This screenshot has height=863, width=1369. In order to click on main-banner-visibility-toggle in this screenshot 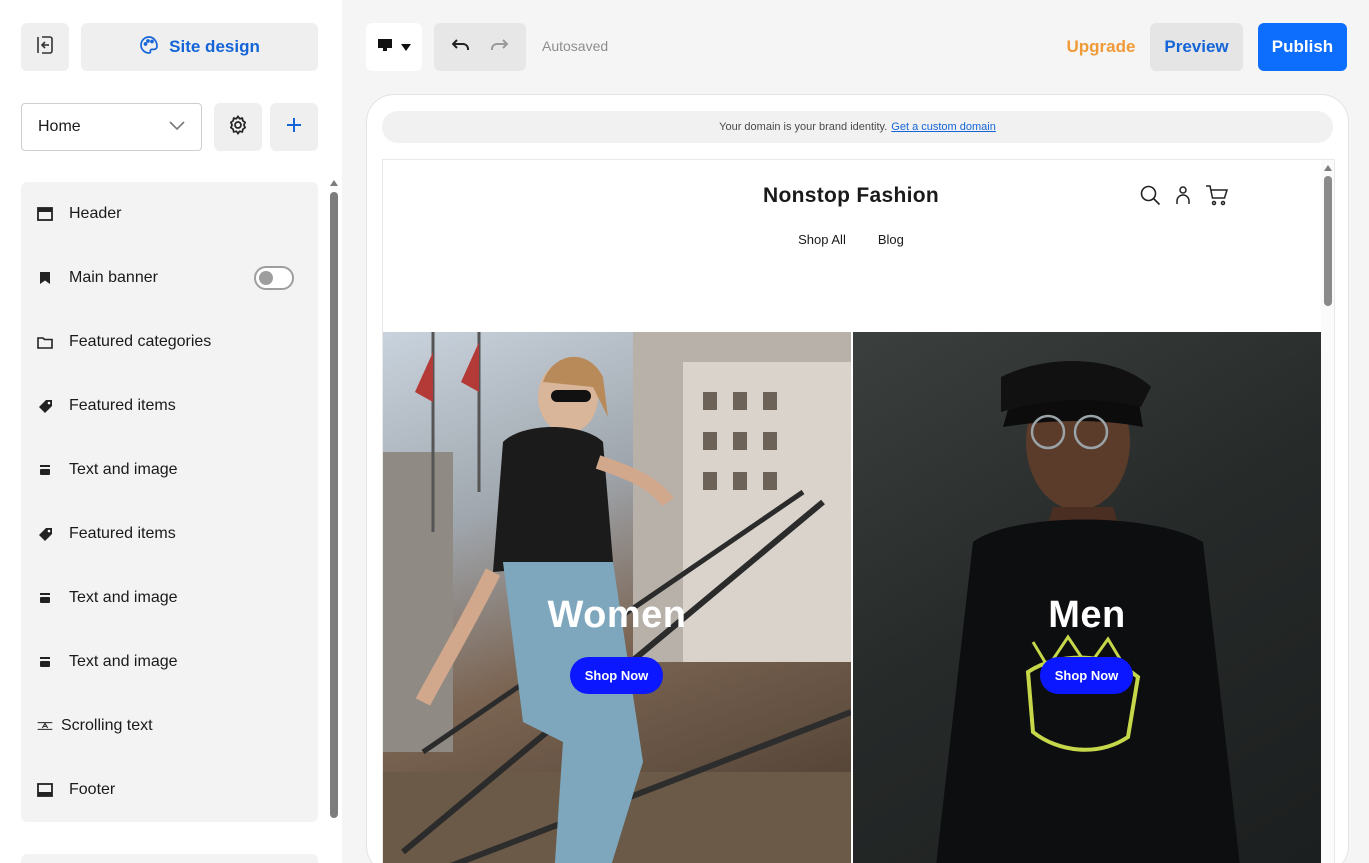, I will do `click(274, 278)`.